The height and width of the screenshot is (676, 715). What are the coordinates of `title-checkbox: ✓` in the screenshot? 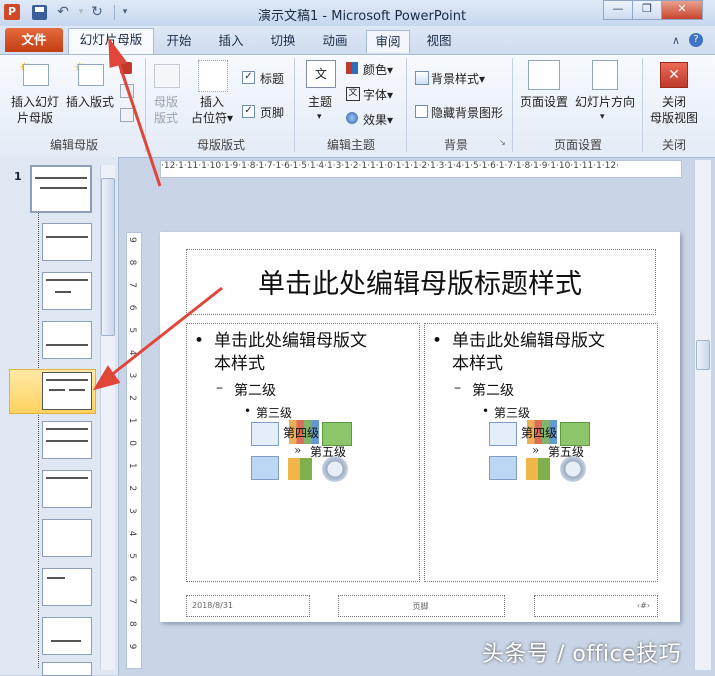 It's located at (248, 77).